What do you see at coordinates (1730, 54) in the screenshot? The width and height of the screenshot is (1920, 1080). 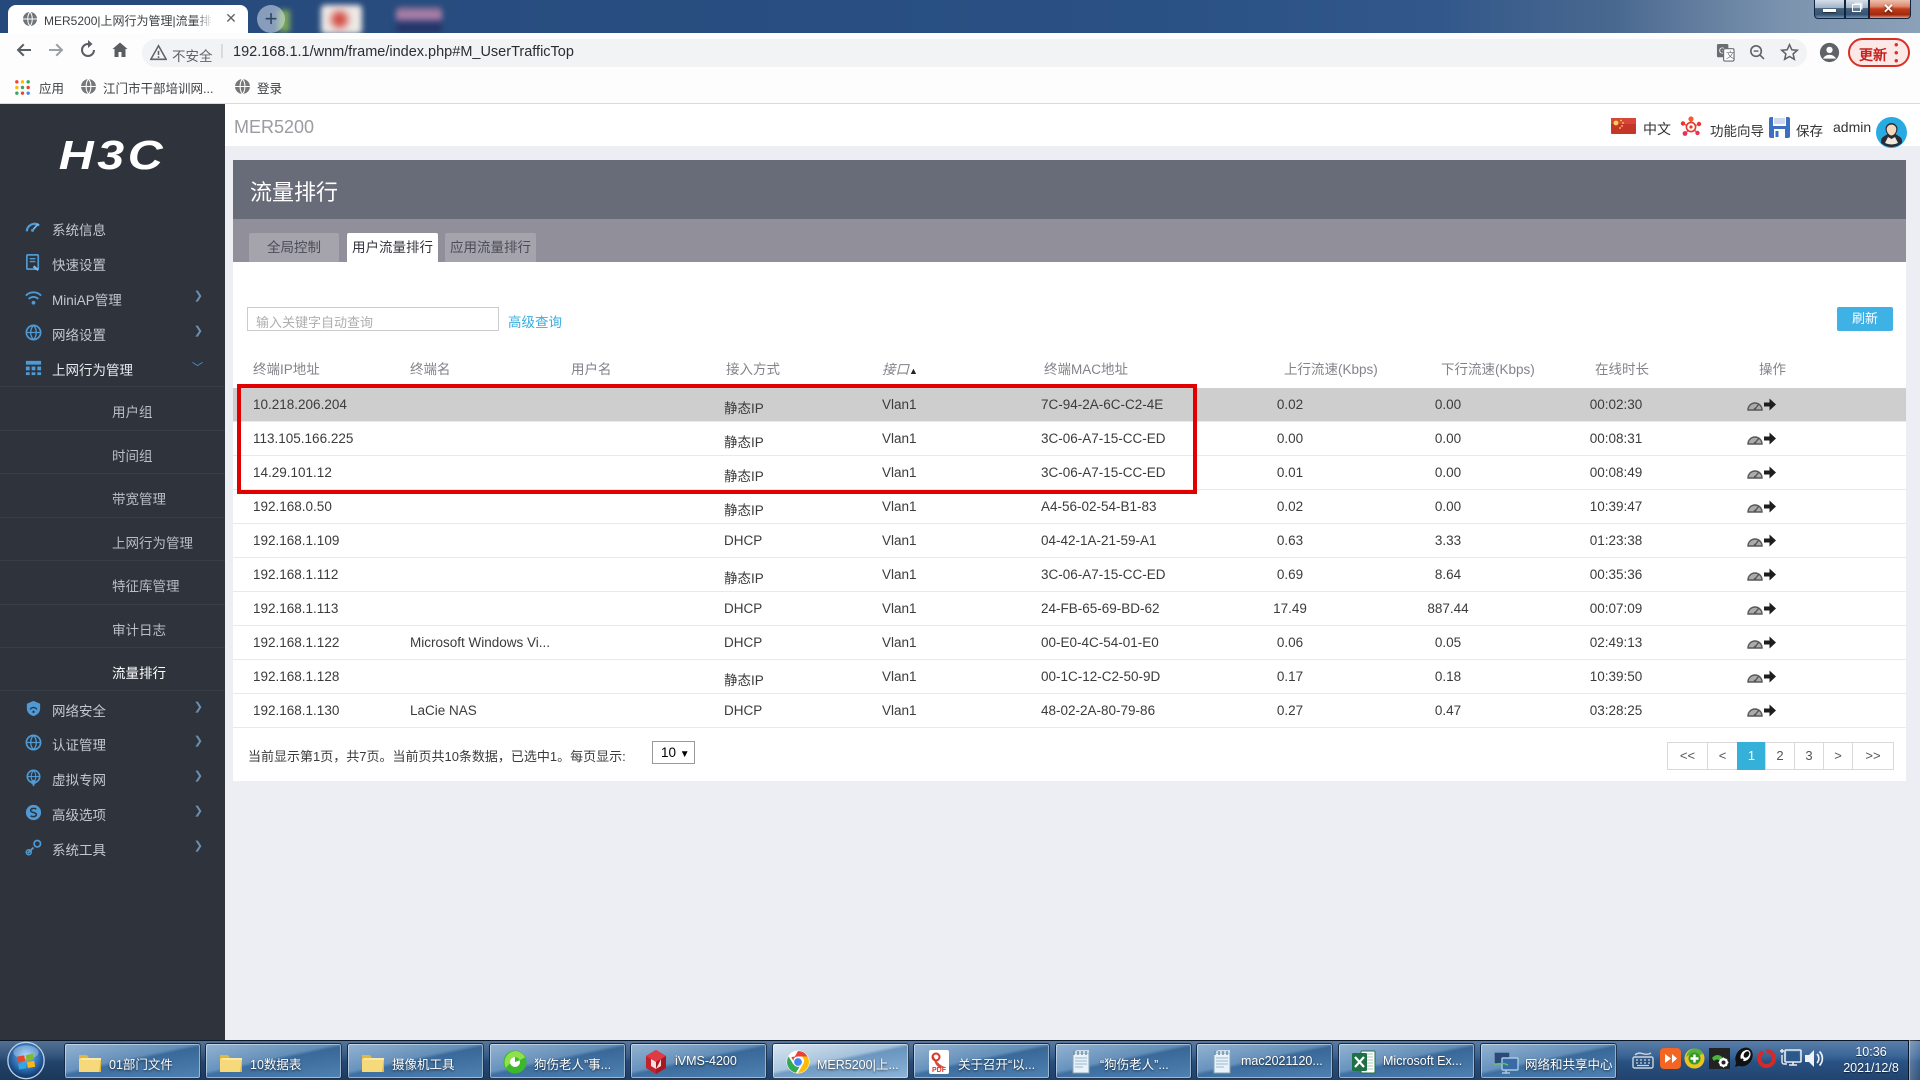 I see `svg-text: 文` at bounding box center [1730, 54].